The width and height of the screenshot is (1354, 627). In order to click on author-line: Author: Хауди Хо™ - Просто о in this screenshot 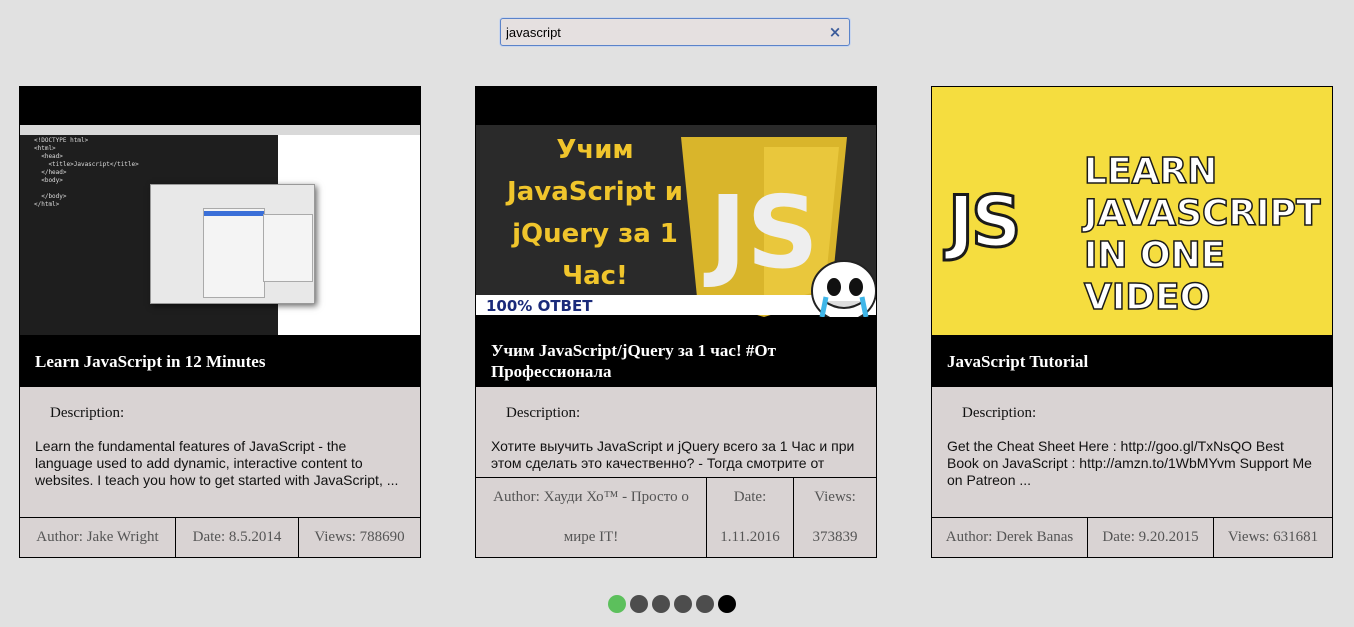, I will do `click(591, 497)`.